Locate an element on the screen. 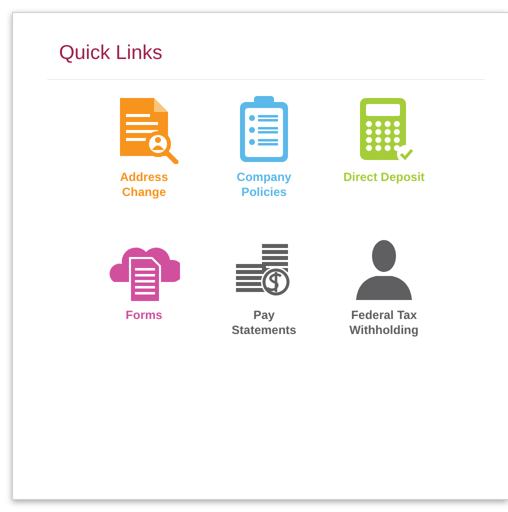  section-title: Quick Links is located at coordinates (111, 53).